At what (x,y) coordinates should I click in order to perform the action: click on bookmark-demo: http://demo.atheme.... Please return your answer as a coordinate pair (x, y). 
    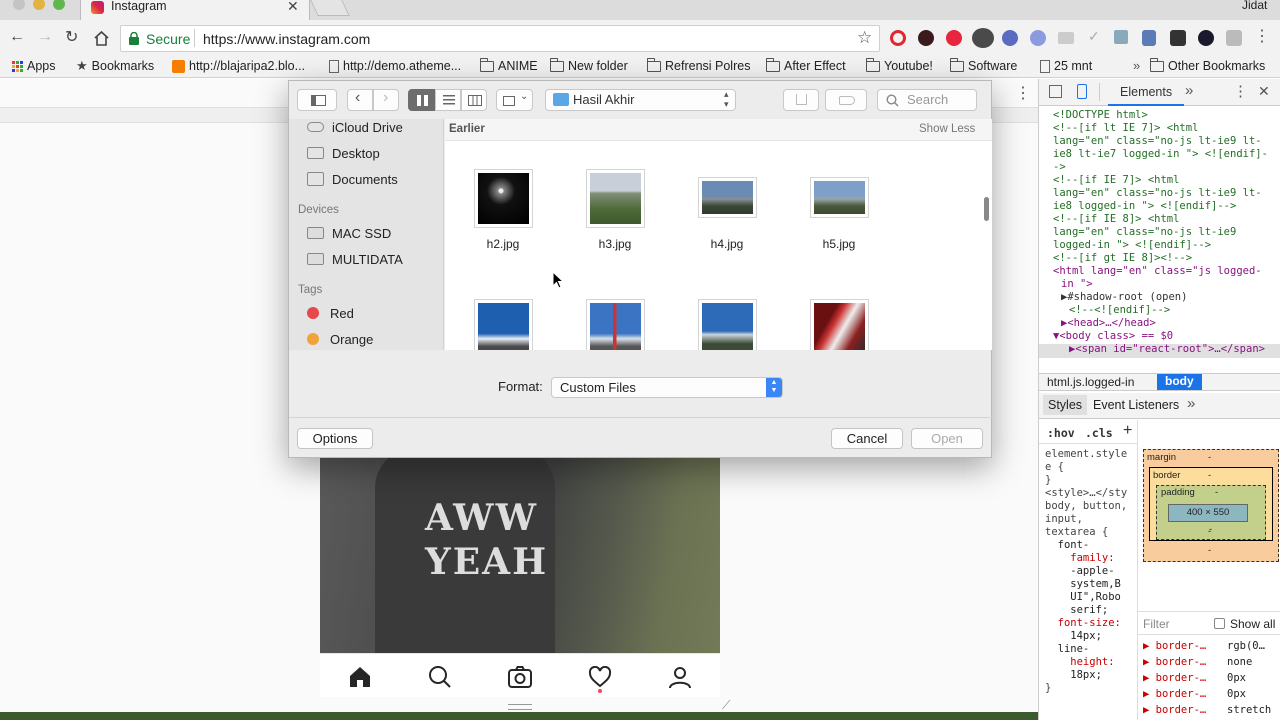
    Looking at the image, I should click on (395, 66).